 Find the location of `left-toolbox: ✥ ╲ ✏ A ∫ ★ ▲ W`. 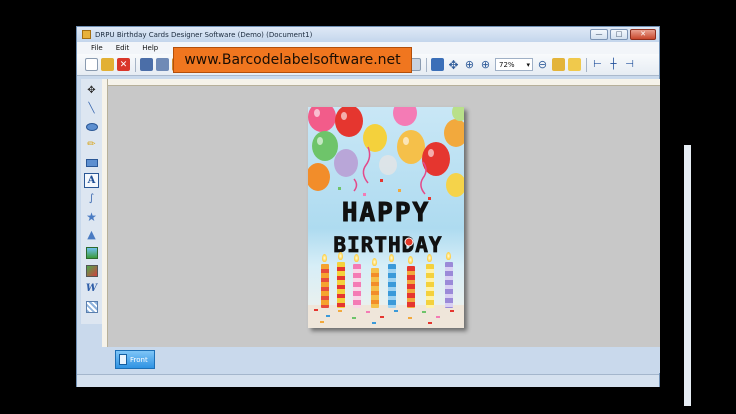

left-toolbox: ✥ ╲ ✏ A ∫ ★ ▲ W is located at coordinates (92, 201).